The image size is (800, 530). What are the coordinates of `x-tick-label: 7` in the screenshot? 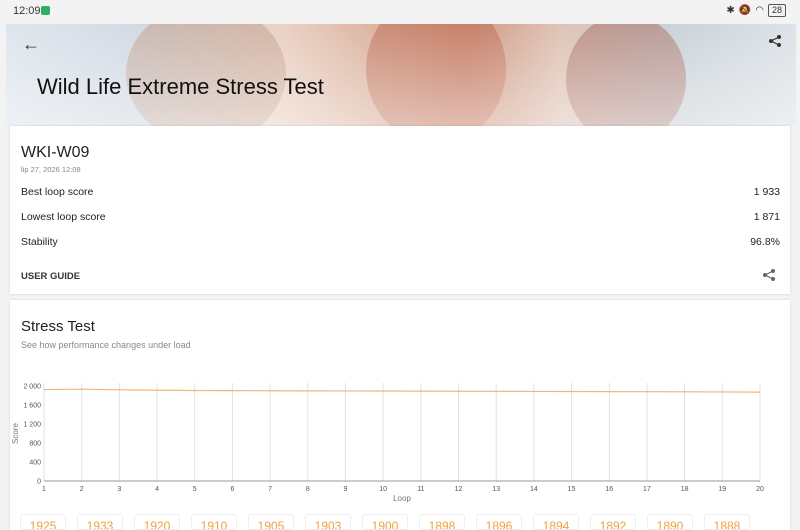 It's located at (270, 489).